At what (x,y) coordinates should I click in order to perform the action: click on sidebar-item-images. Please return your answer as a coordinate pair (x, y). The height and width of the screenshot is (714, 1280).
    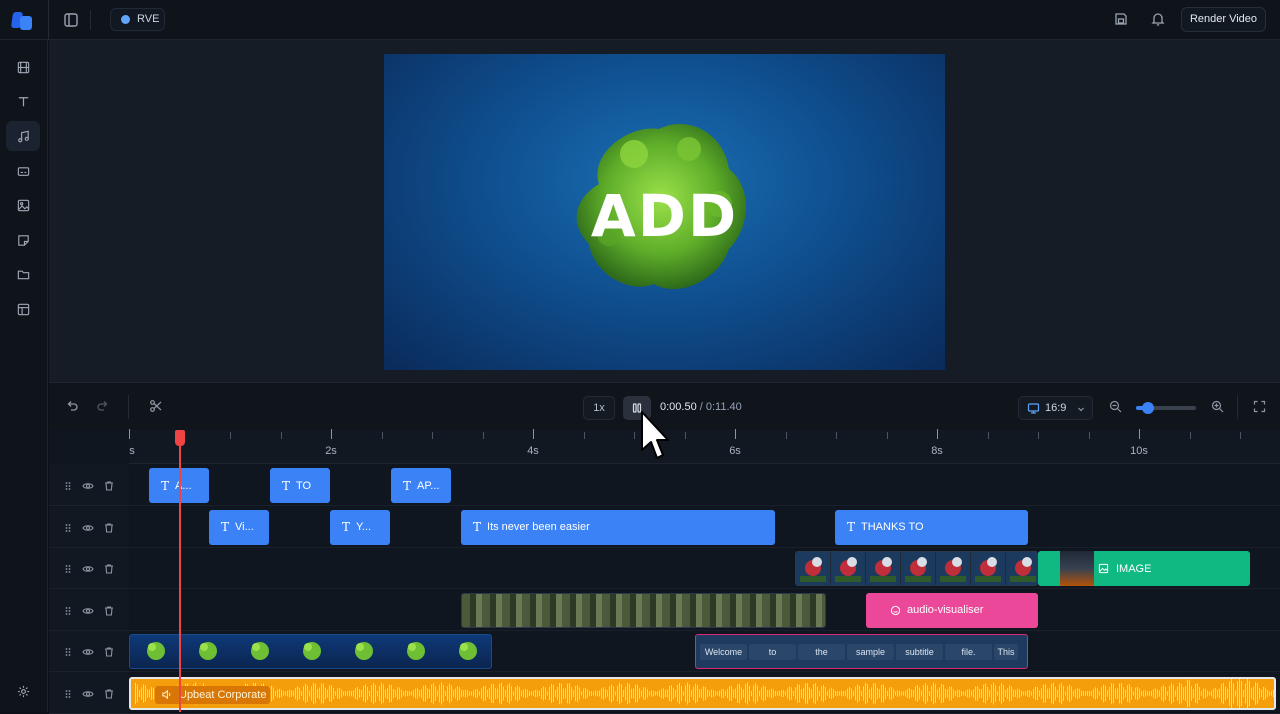
    Looking at the image, I should click on (23, 205).